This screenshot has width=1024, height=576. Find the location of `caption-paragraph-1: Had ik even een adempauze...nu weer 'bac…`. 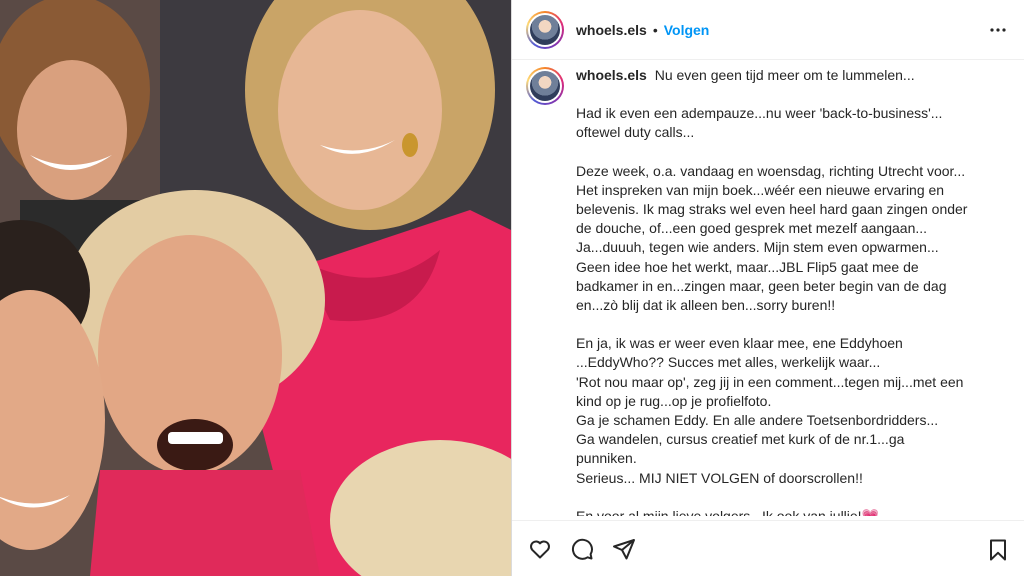

caption-paragraph-1: Had ik even een adempauze...nu weer 'bac… is located at coordinates (759, 123).